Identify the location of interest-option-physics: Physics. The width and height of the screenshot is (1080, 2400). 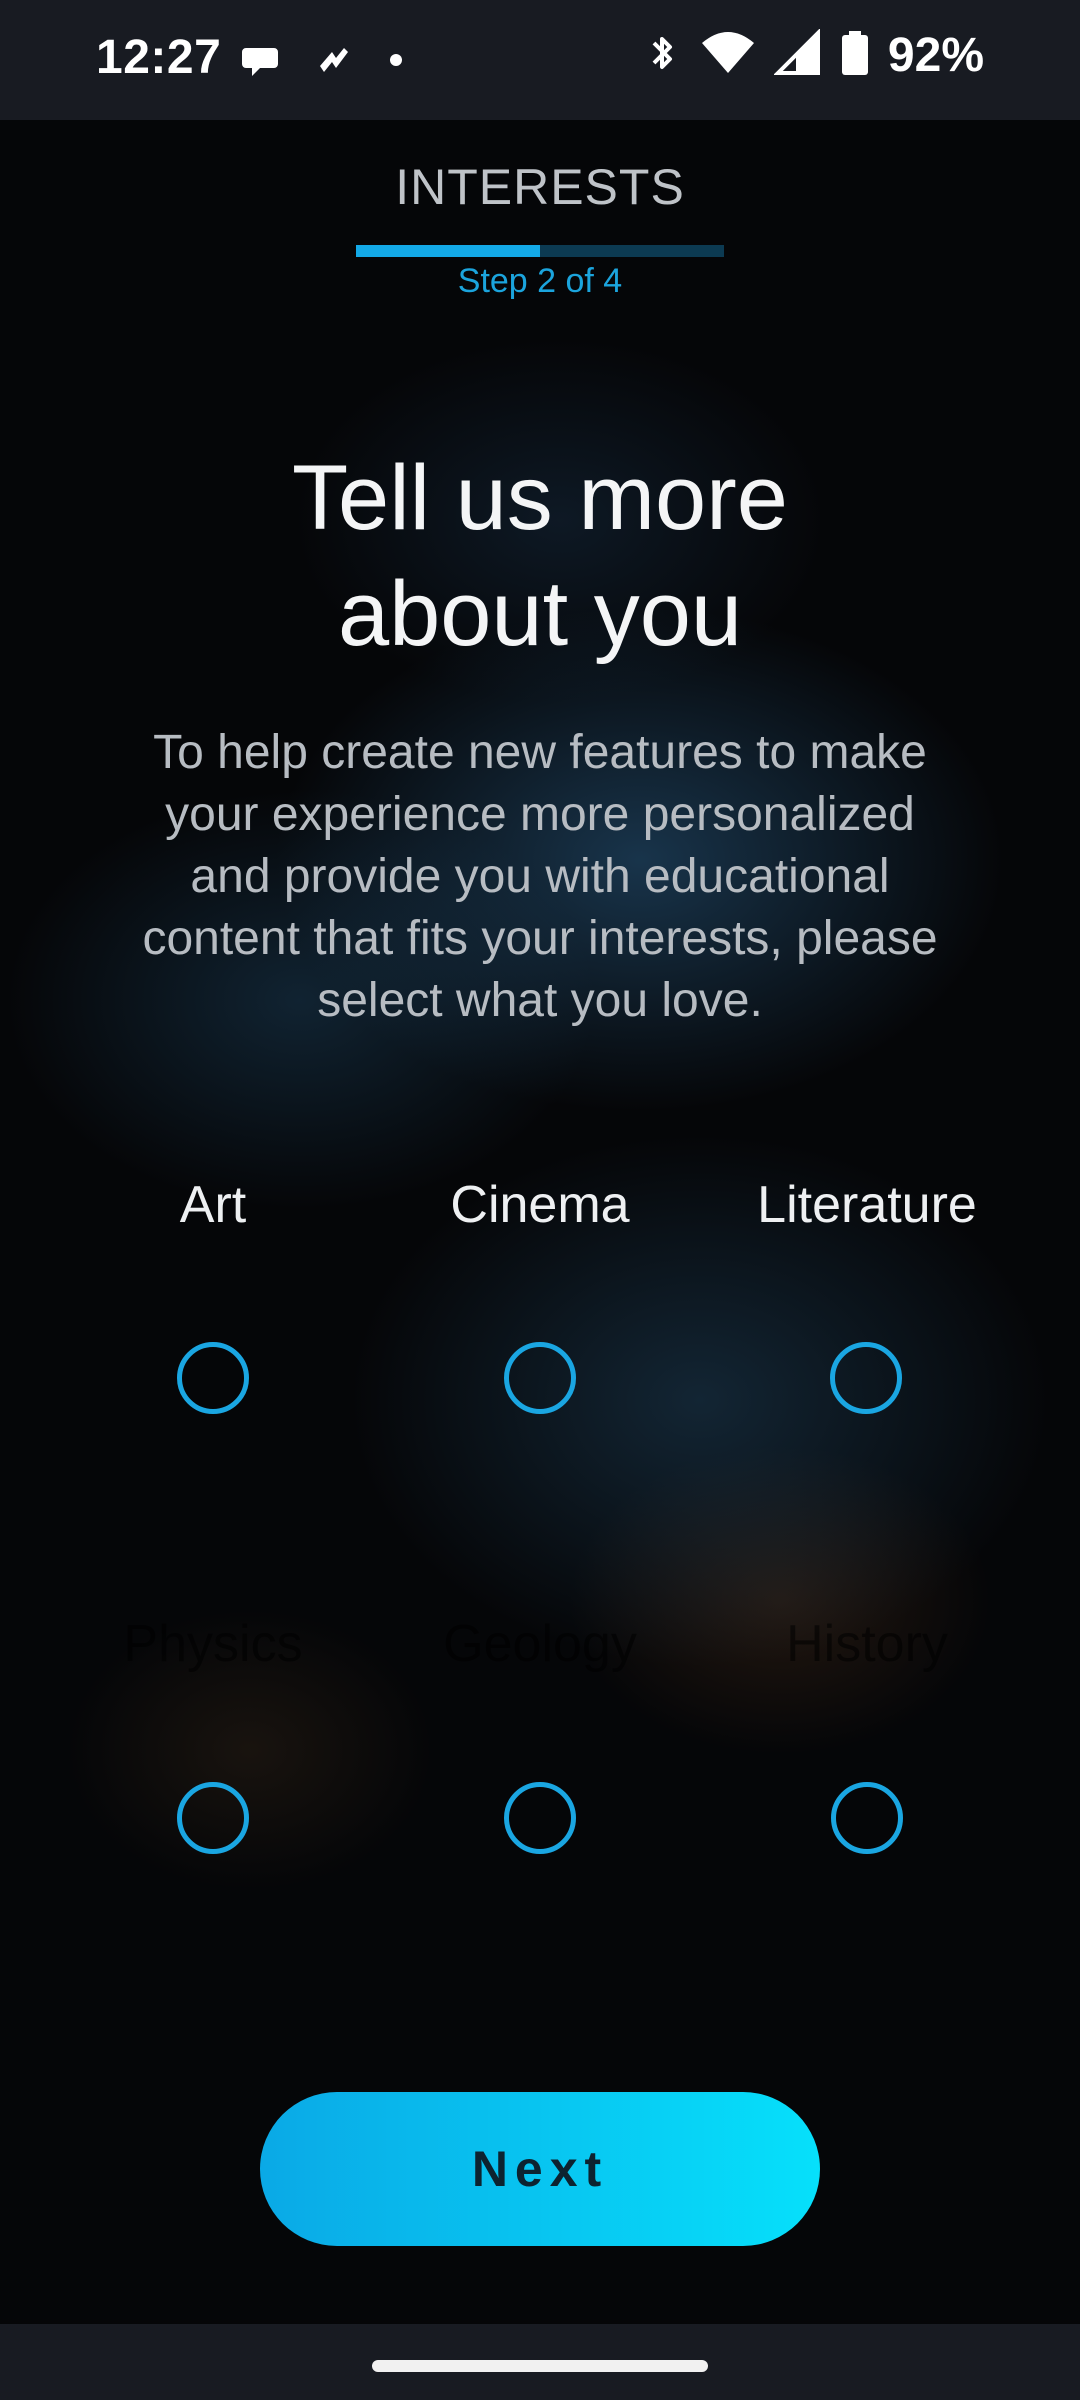
(213, 1644).